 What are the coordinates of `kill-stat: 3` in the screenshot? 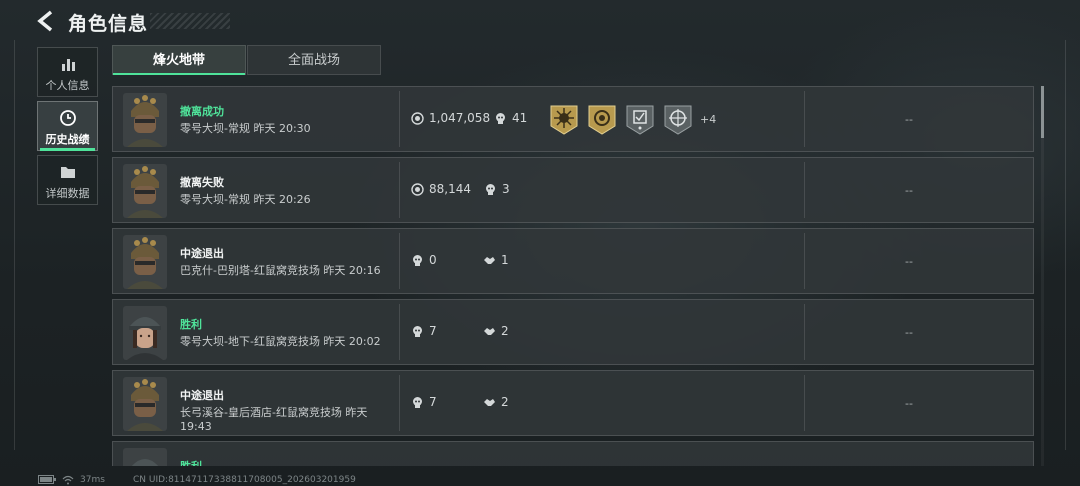 It's located at (497, 189).